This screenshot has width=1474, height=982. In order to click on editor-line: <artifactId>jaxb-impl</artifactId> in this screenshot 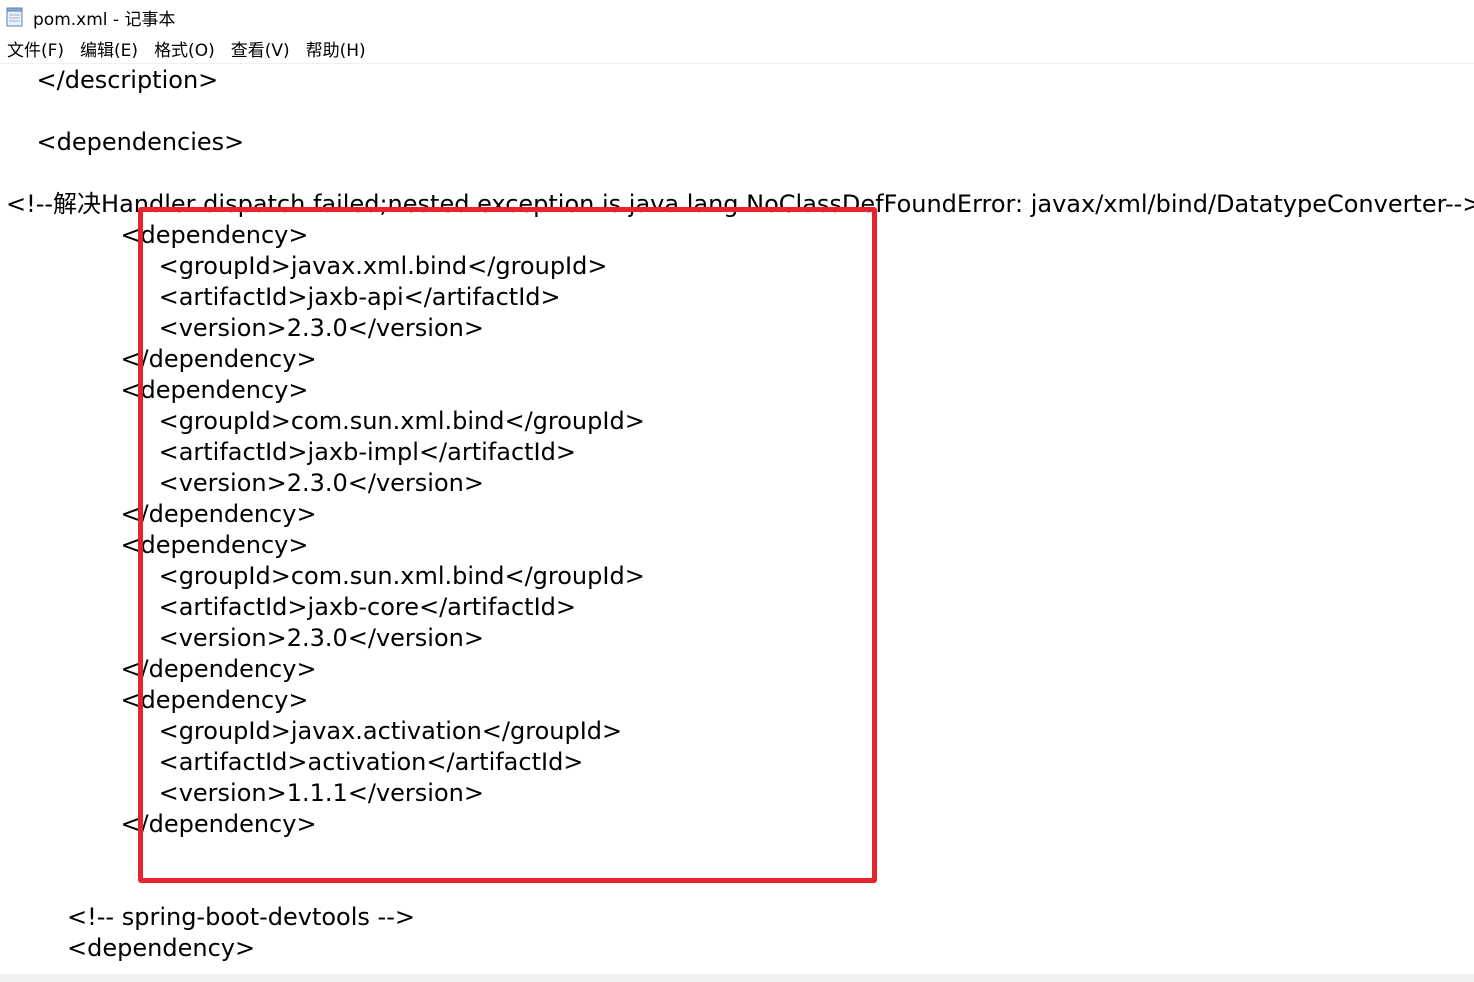, I will do `click(291, 452)`.